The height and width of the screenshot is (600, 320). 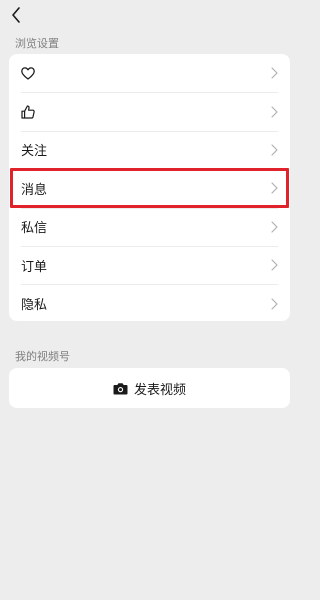 I want to click on settings-row-messages: 消息, so click(x=149, y=188).